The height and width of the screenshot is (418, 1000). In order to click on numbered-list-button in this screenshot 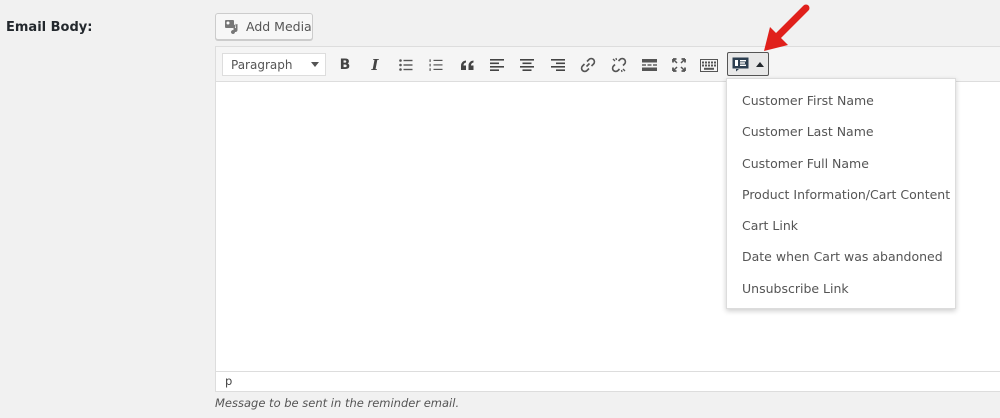, I will do `click(436, 65)`.